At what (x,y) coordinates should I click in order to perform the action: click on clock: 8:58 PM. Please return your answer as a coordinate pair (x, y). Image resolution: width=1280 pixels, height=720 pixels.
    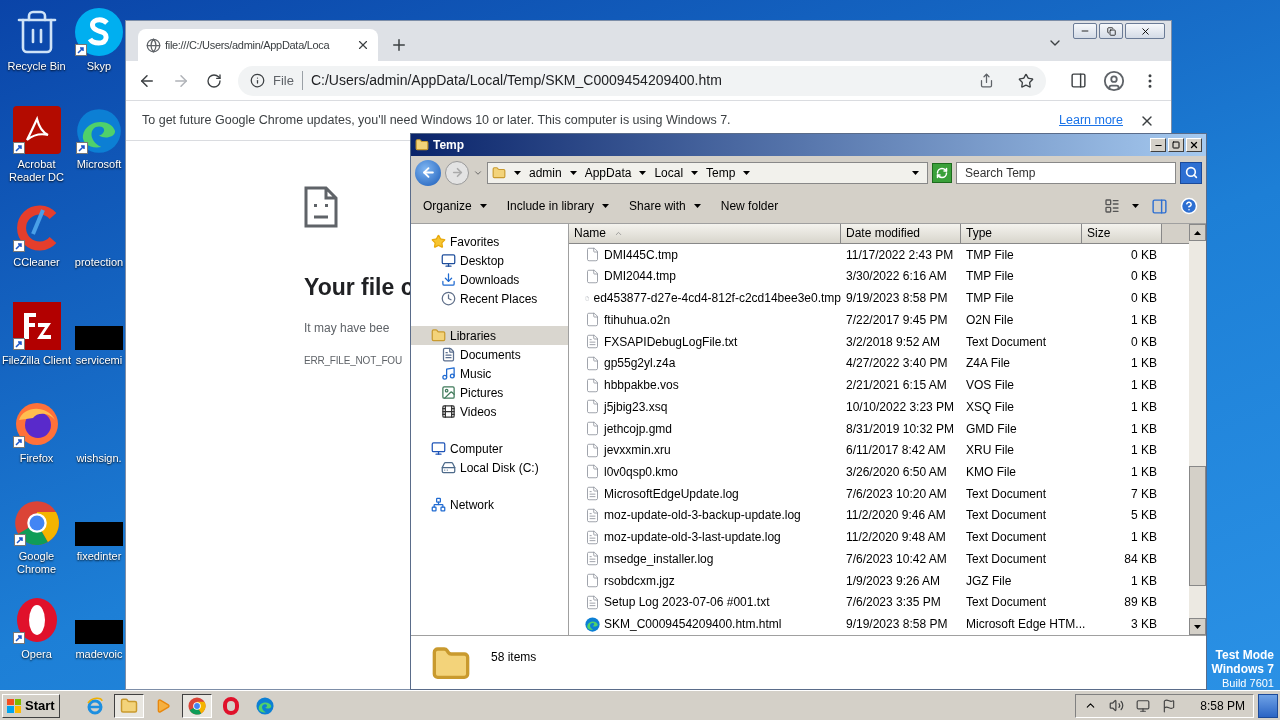
    Looking at the image, I should click on (1222, 705).